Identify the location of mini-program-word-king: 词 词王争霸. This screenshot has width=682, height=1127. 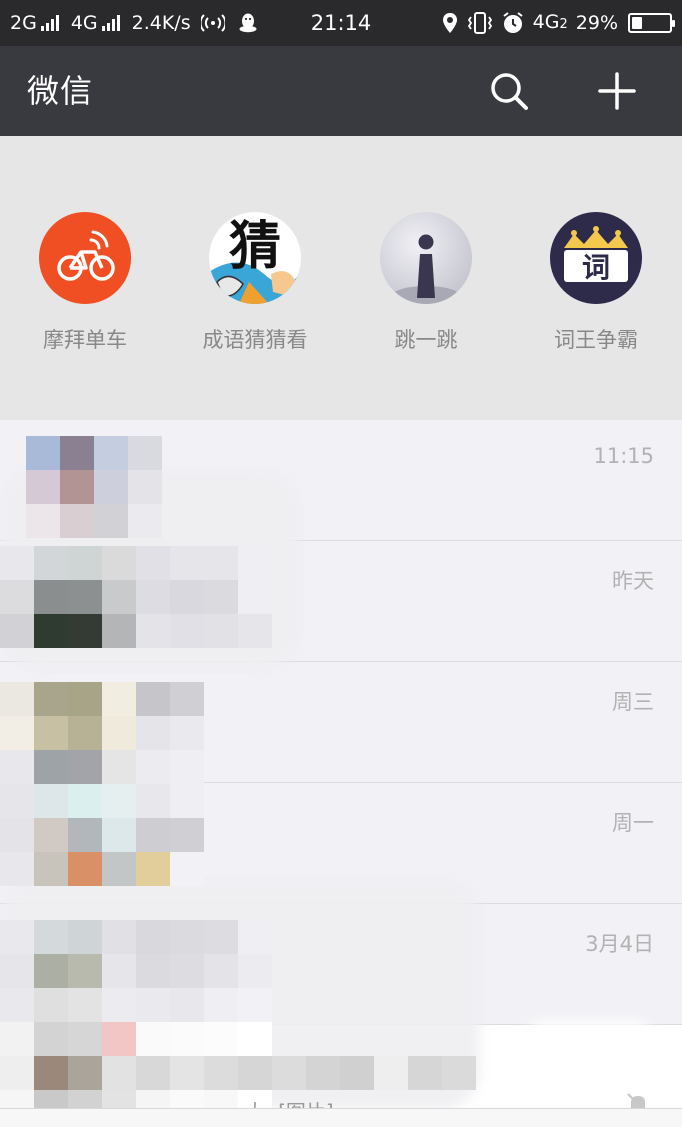
(596, 283).